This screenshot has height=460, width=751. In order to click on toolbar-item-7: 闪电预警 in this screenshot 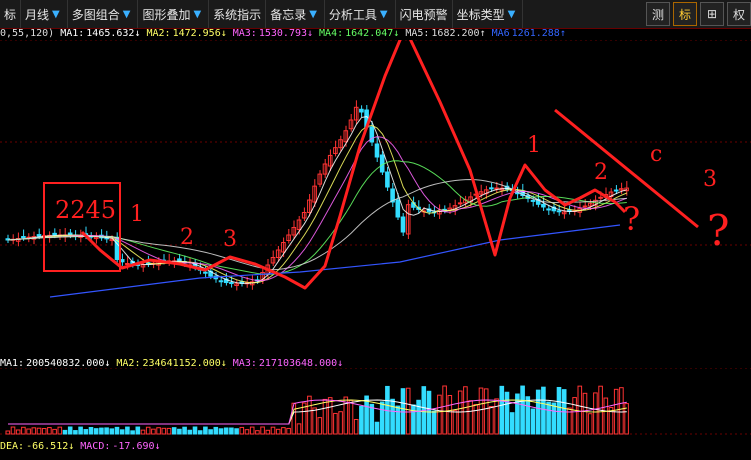, I will do `click(424, 14)`.